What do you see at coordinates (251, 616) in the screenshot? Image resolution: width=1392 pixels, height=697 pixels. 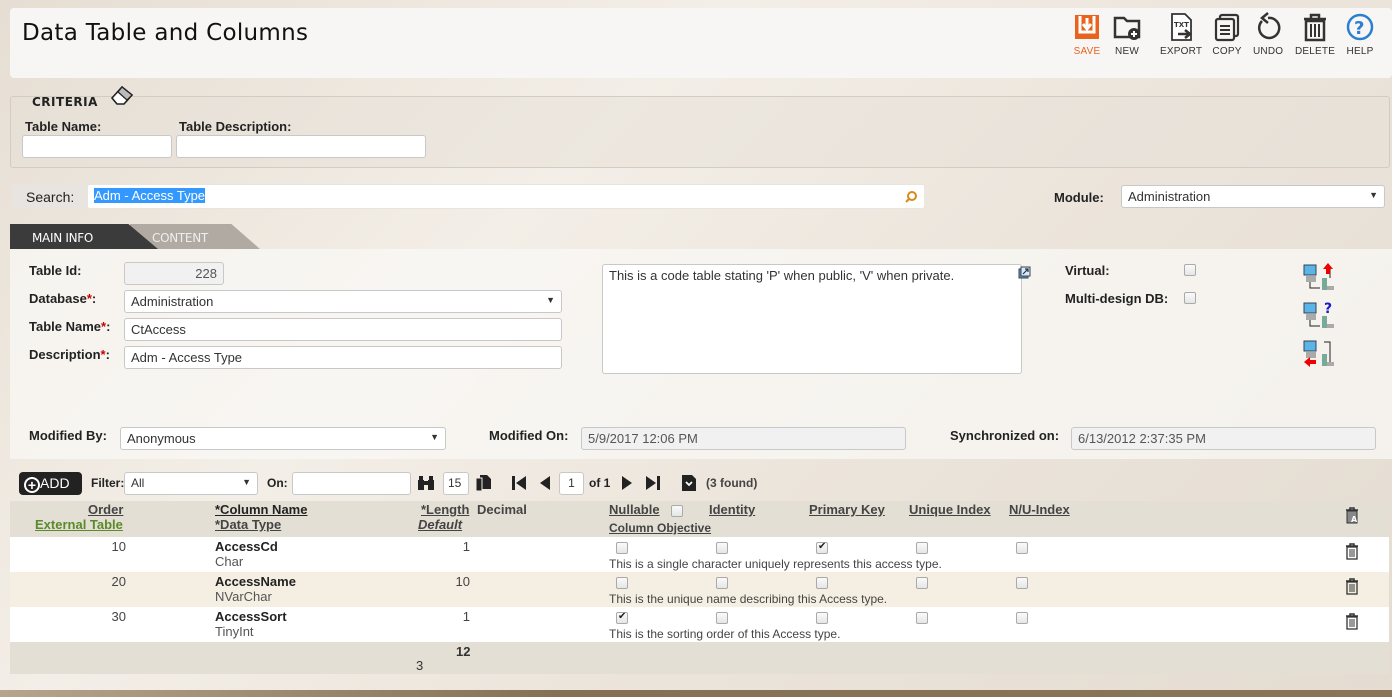 I see `column-name-cell: AccessSort` at bounding box center [251, 616].